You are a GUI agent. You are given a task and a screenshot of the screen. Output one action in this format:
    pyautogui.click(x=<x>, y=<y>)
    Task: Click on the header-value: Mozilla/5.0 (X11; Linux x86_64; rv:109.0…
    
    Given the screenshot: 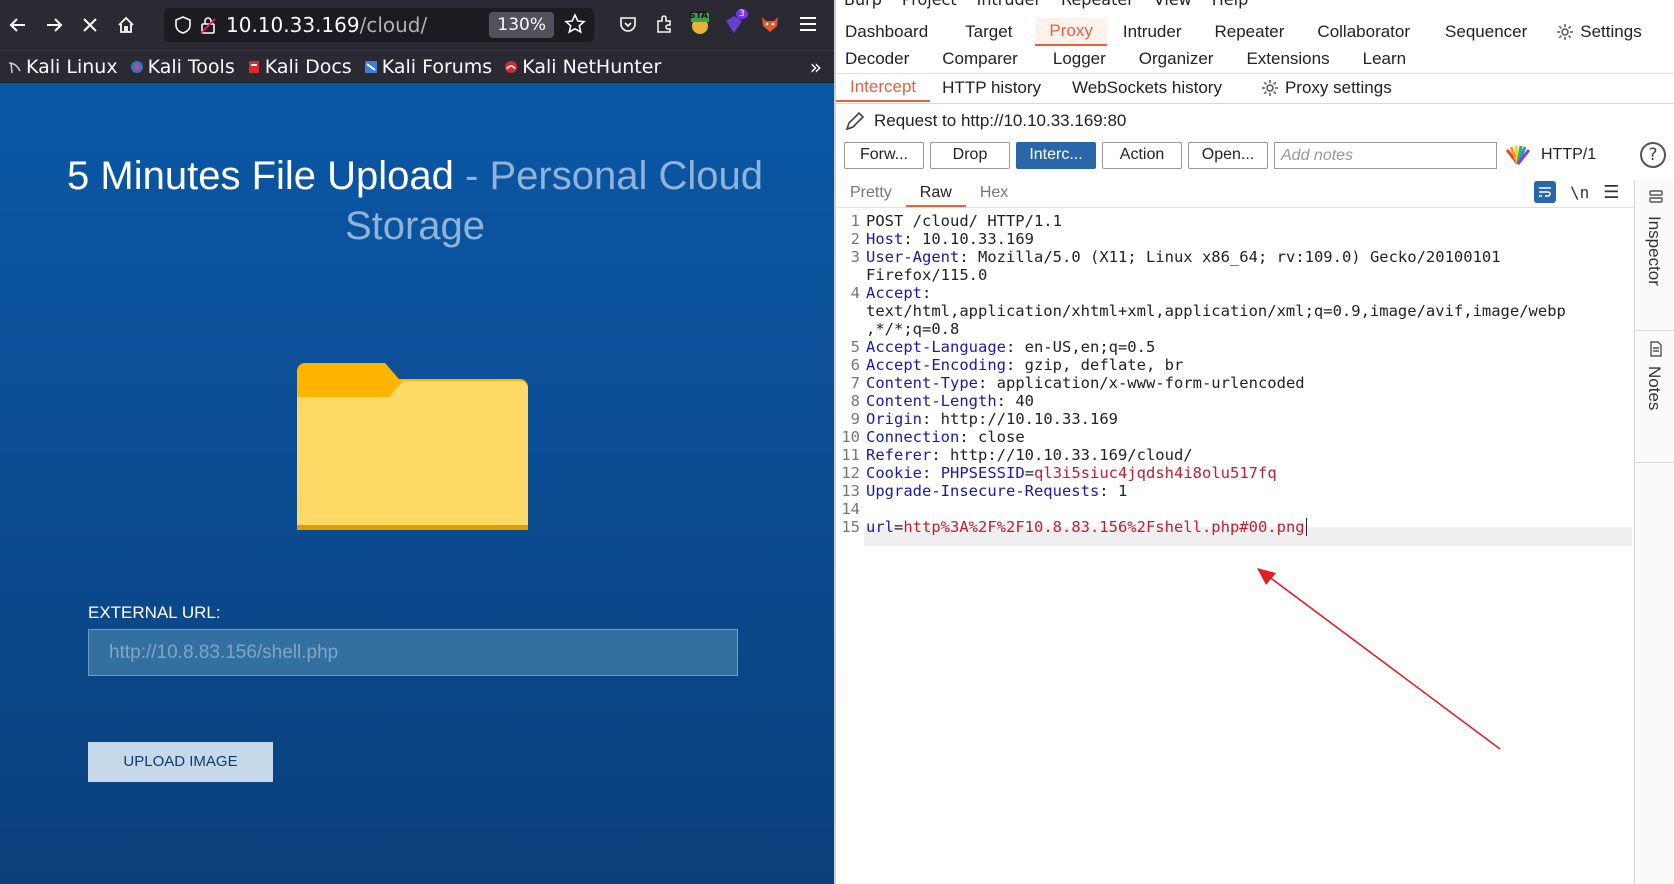 What is the action you would take?
    pyautogui.click(x=1234, y=257)
    